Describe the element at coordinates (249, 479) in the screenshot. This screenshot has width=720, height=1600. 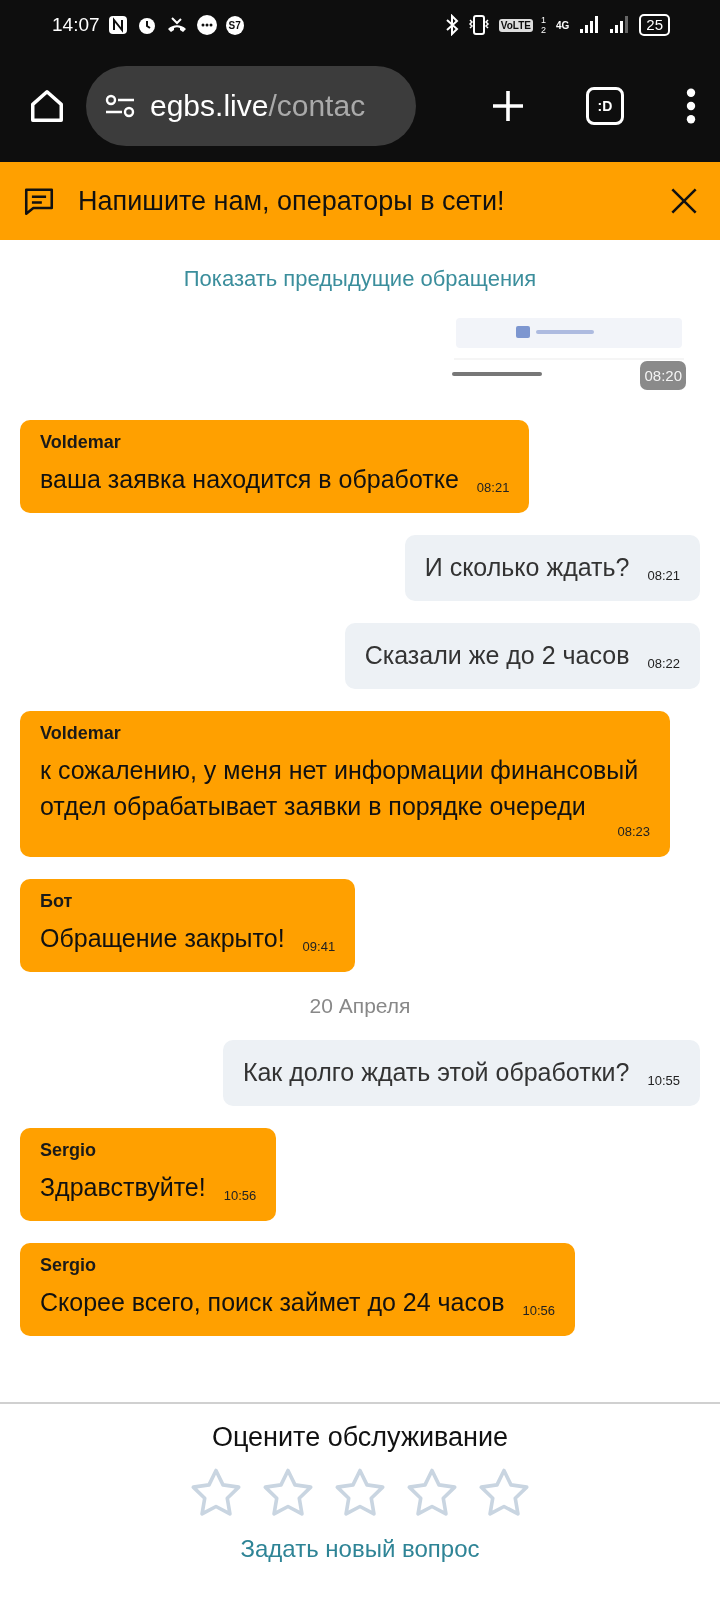
I see `message-text: ваша заявка находится в обработке` at that location.